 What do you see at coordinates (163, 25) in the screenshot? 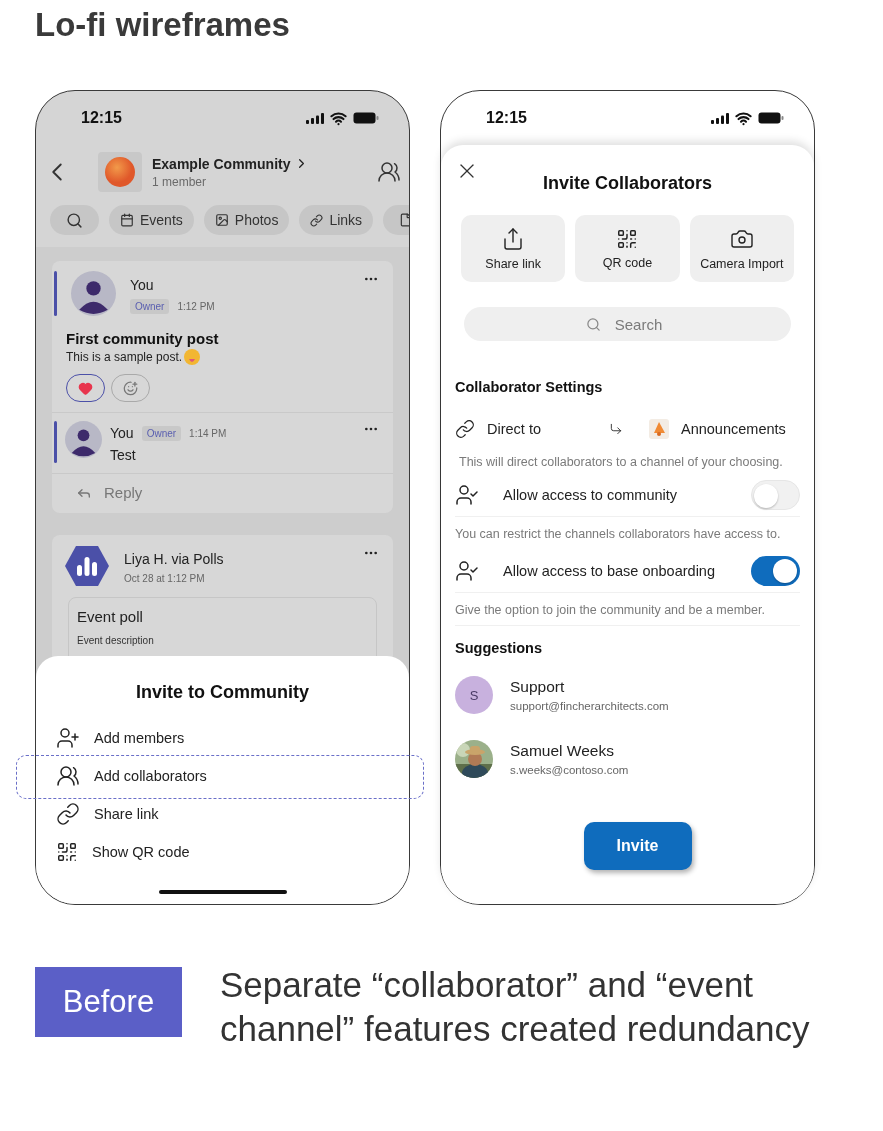
I see `page-heading: Lo-fi wireframes` at bounding box center [163, 25].